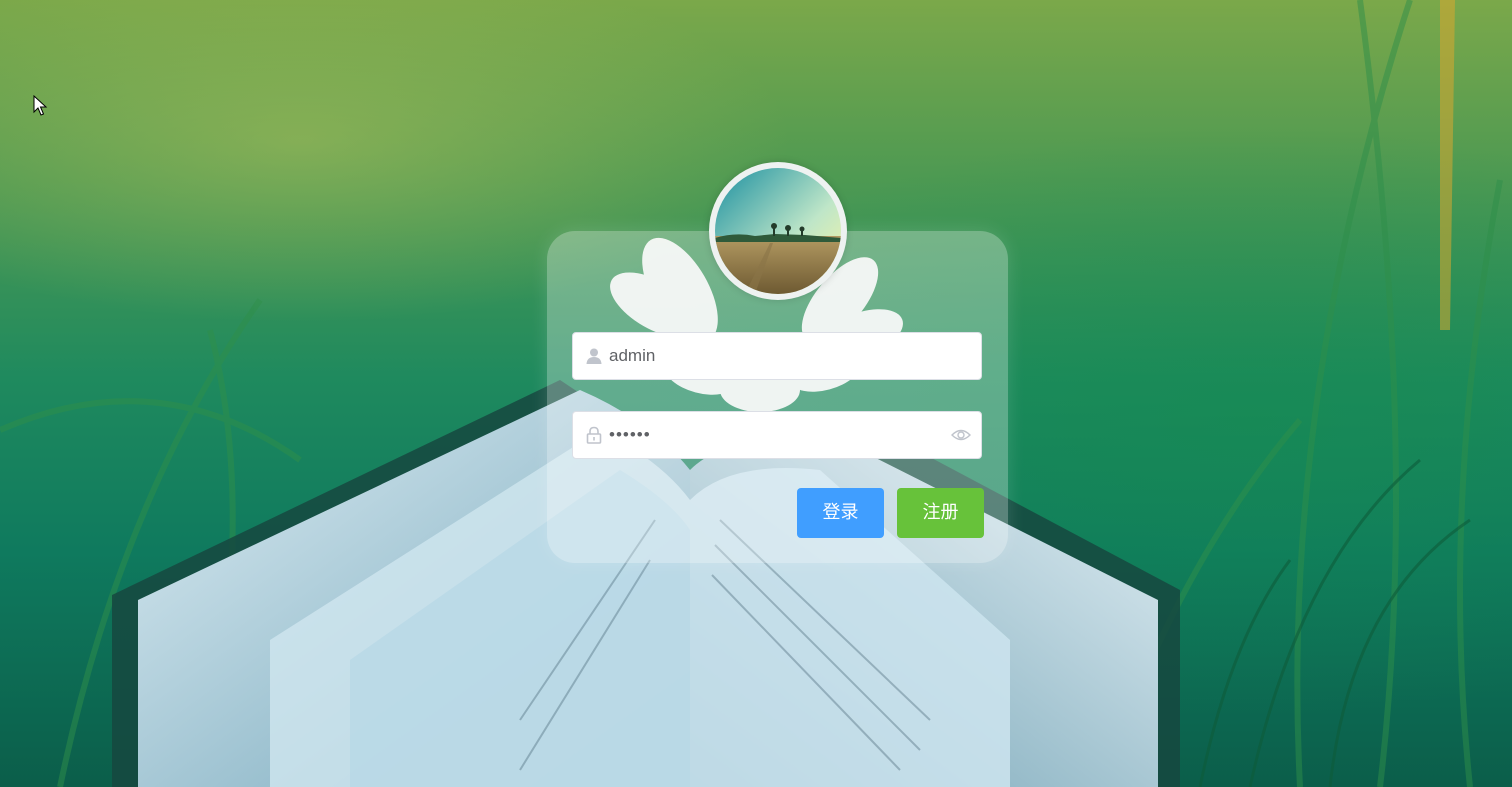 This screenshot has height=787, width=1512. Describe the element at coordinates (840, 513) in the screenshot. I see `login-button: 登录` at that location.